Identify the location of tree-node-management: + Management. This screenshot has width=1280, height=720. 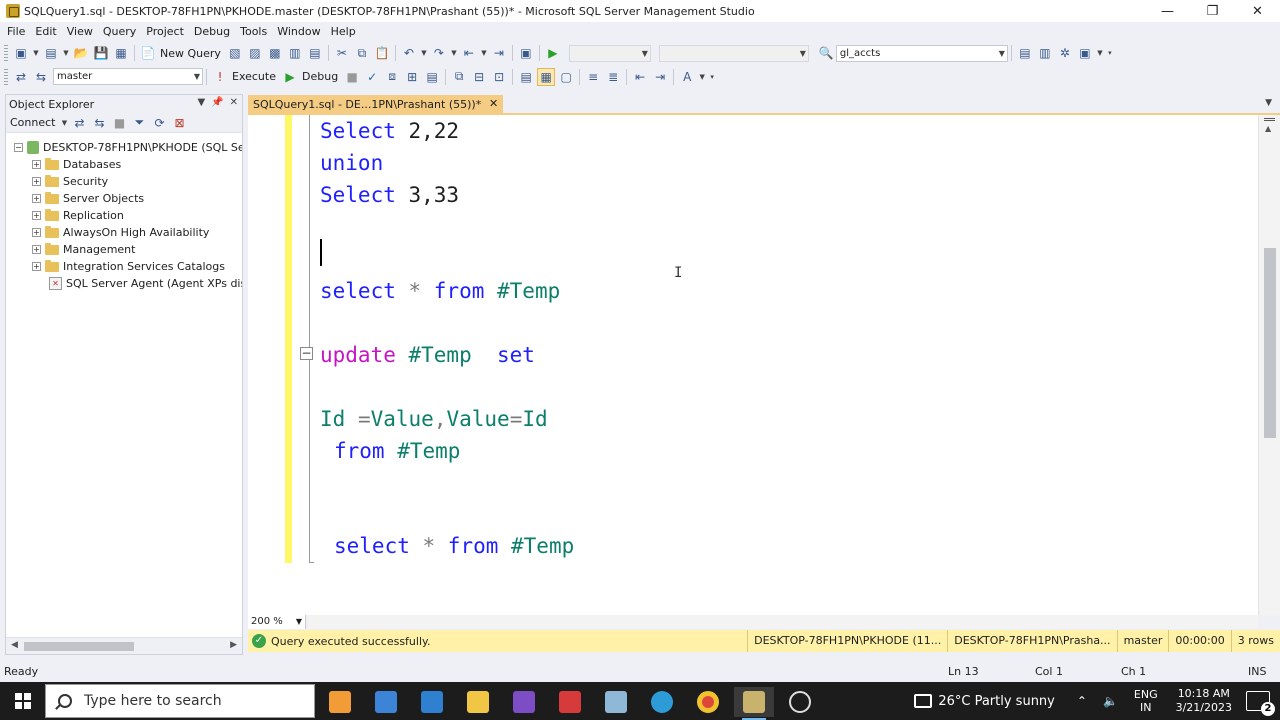
(124, 249).